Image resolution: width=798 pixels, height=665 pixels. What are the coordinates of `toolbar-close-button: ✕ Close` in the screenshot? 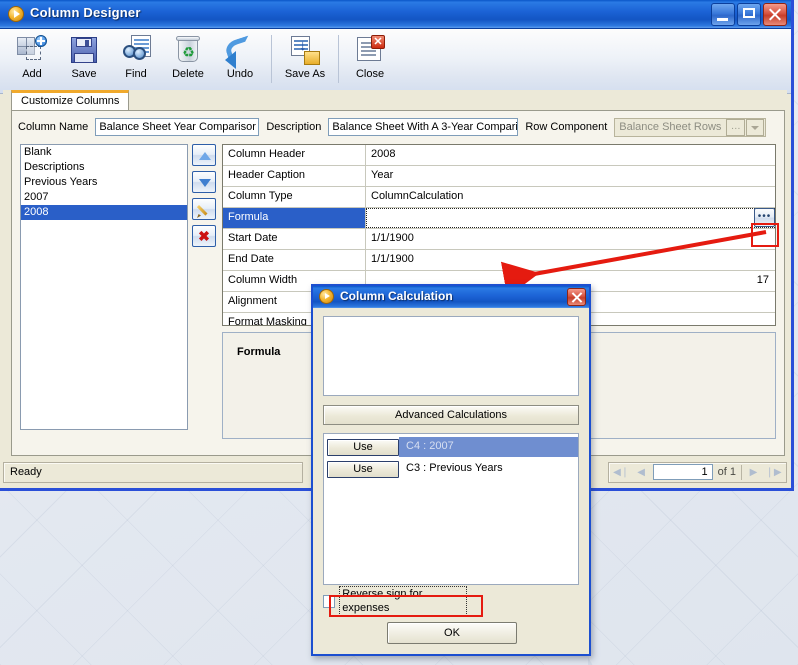 It's located at (370, 56).